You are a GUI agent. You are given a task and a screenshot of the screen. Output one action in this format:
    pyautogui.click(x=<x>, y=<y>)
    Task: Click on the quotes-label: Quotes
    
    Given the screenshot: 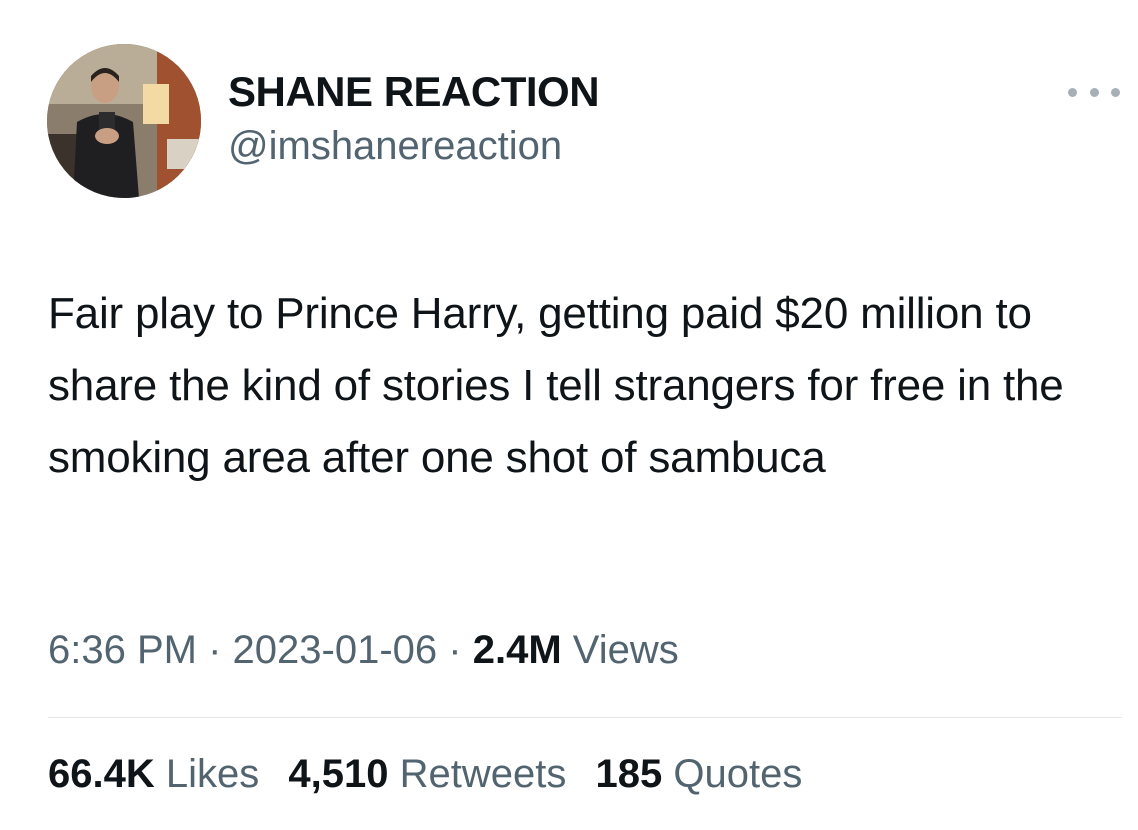 What is the action you would take?
    pyautogui.click(x=738, y=774)
    